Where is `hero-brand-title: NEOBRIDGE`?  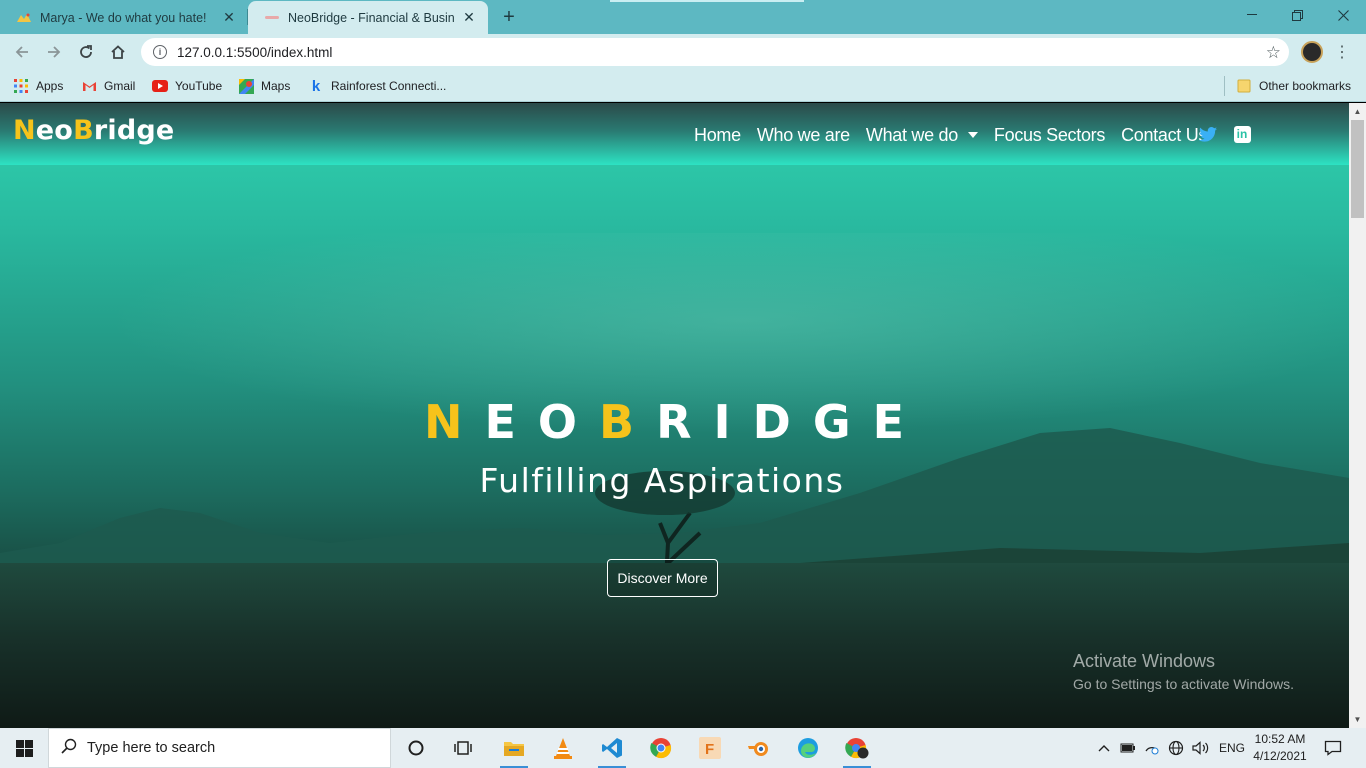
hero-brand-title: NEOBRIDGE is located at coordinates (655, 422).